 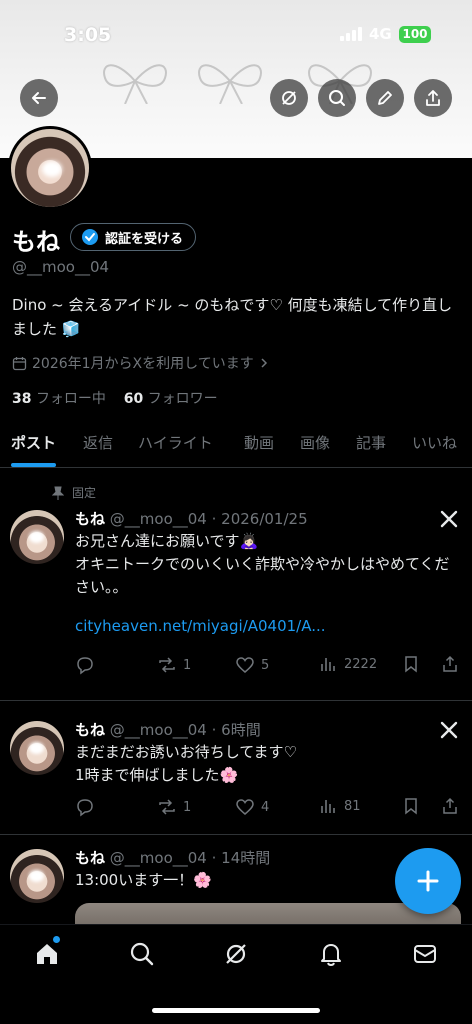 I want to click on post-text-line: まだまだお誘いお待ちしてます♡, so click(x=186, y=752).